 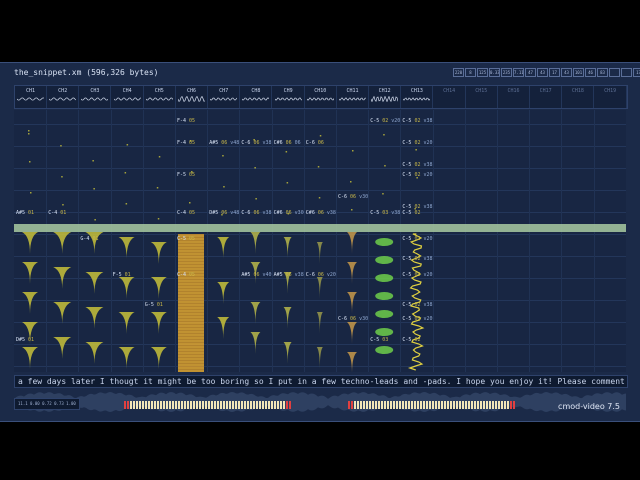 I want to click on channel-label: CH15, so click(x=481, y=91).